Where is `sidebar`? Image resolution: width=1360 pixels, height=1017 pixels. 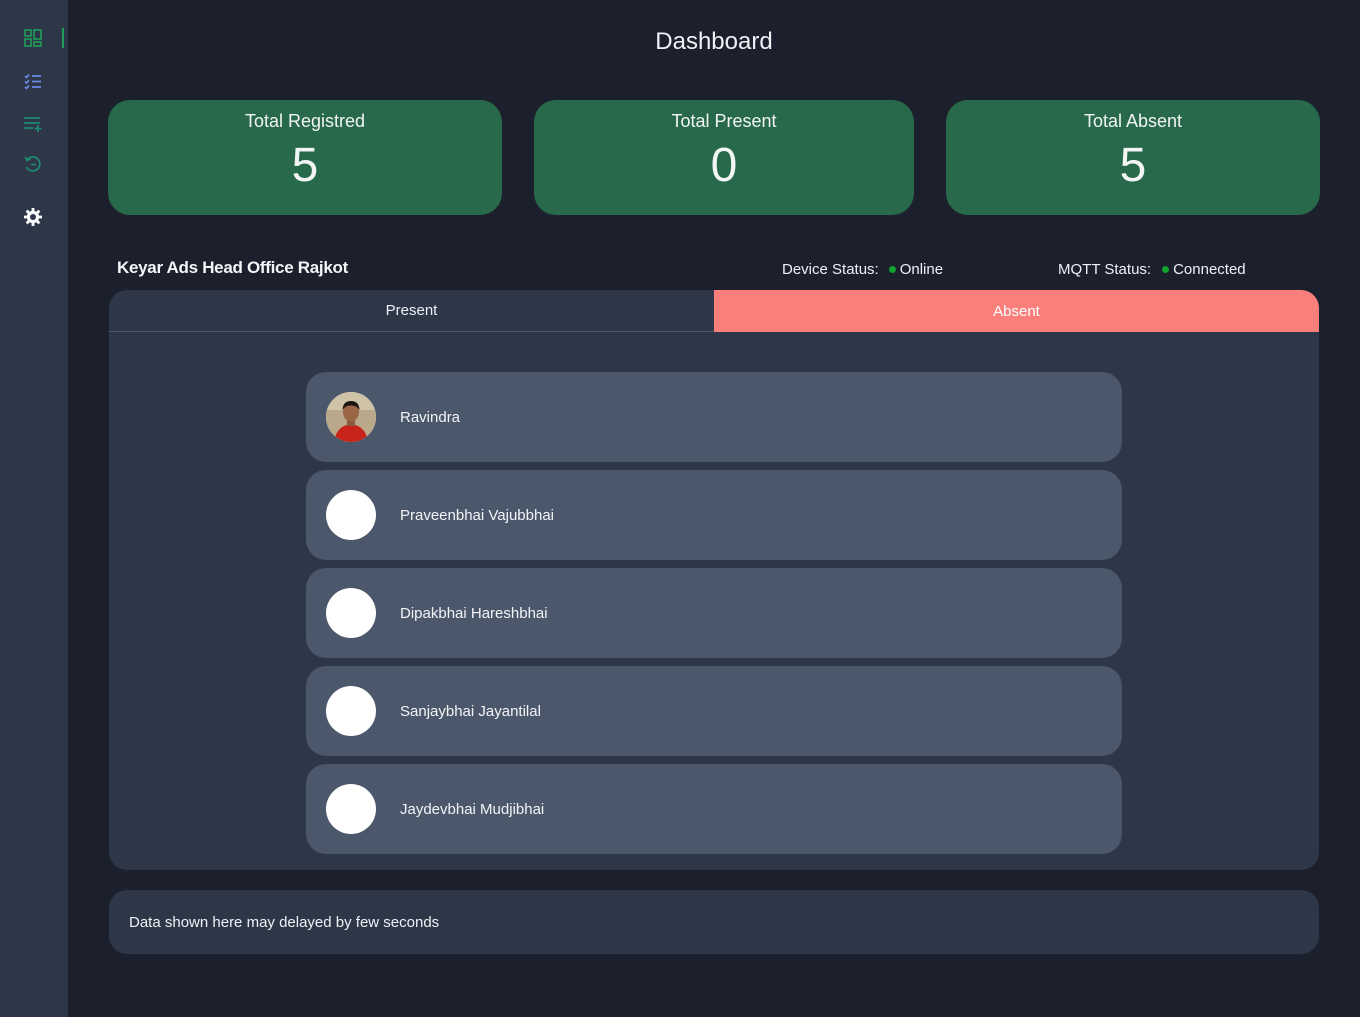
sidebar is located at coordinates (34, 508).